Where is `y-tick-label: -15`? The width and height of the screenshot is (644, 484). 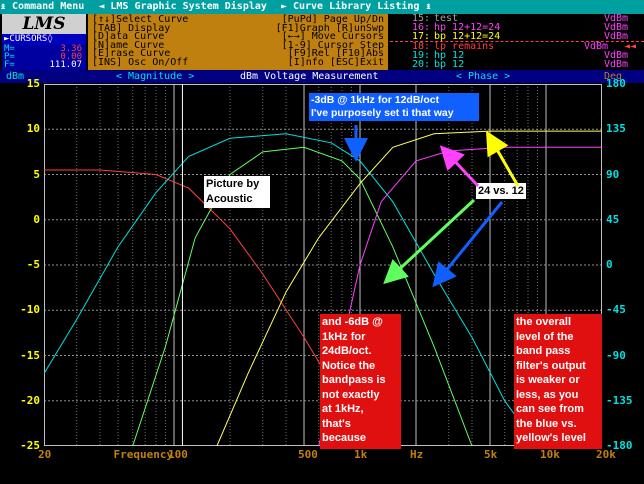 y-tick-label: -15 is located at coordinates (30, 355).